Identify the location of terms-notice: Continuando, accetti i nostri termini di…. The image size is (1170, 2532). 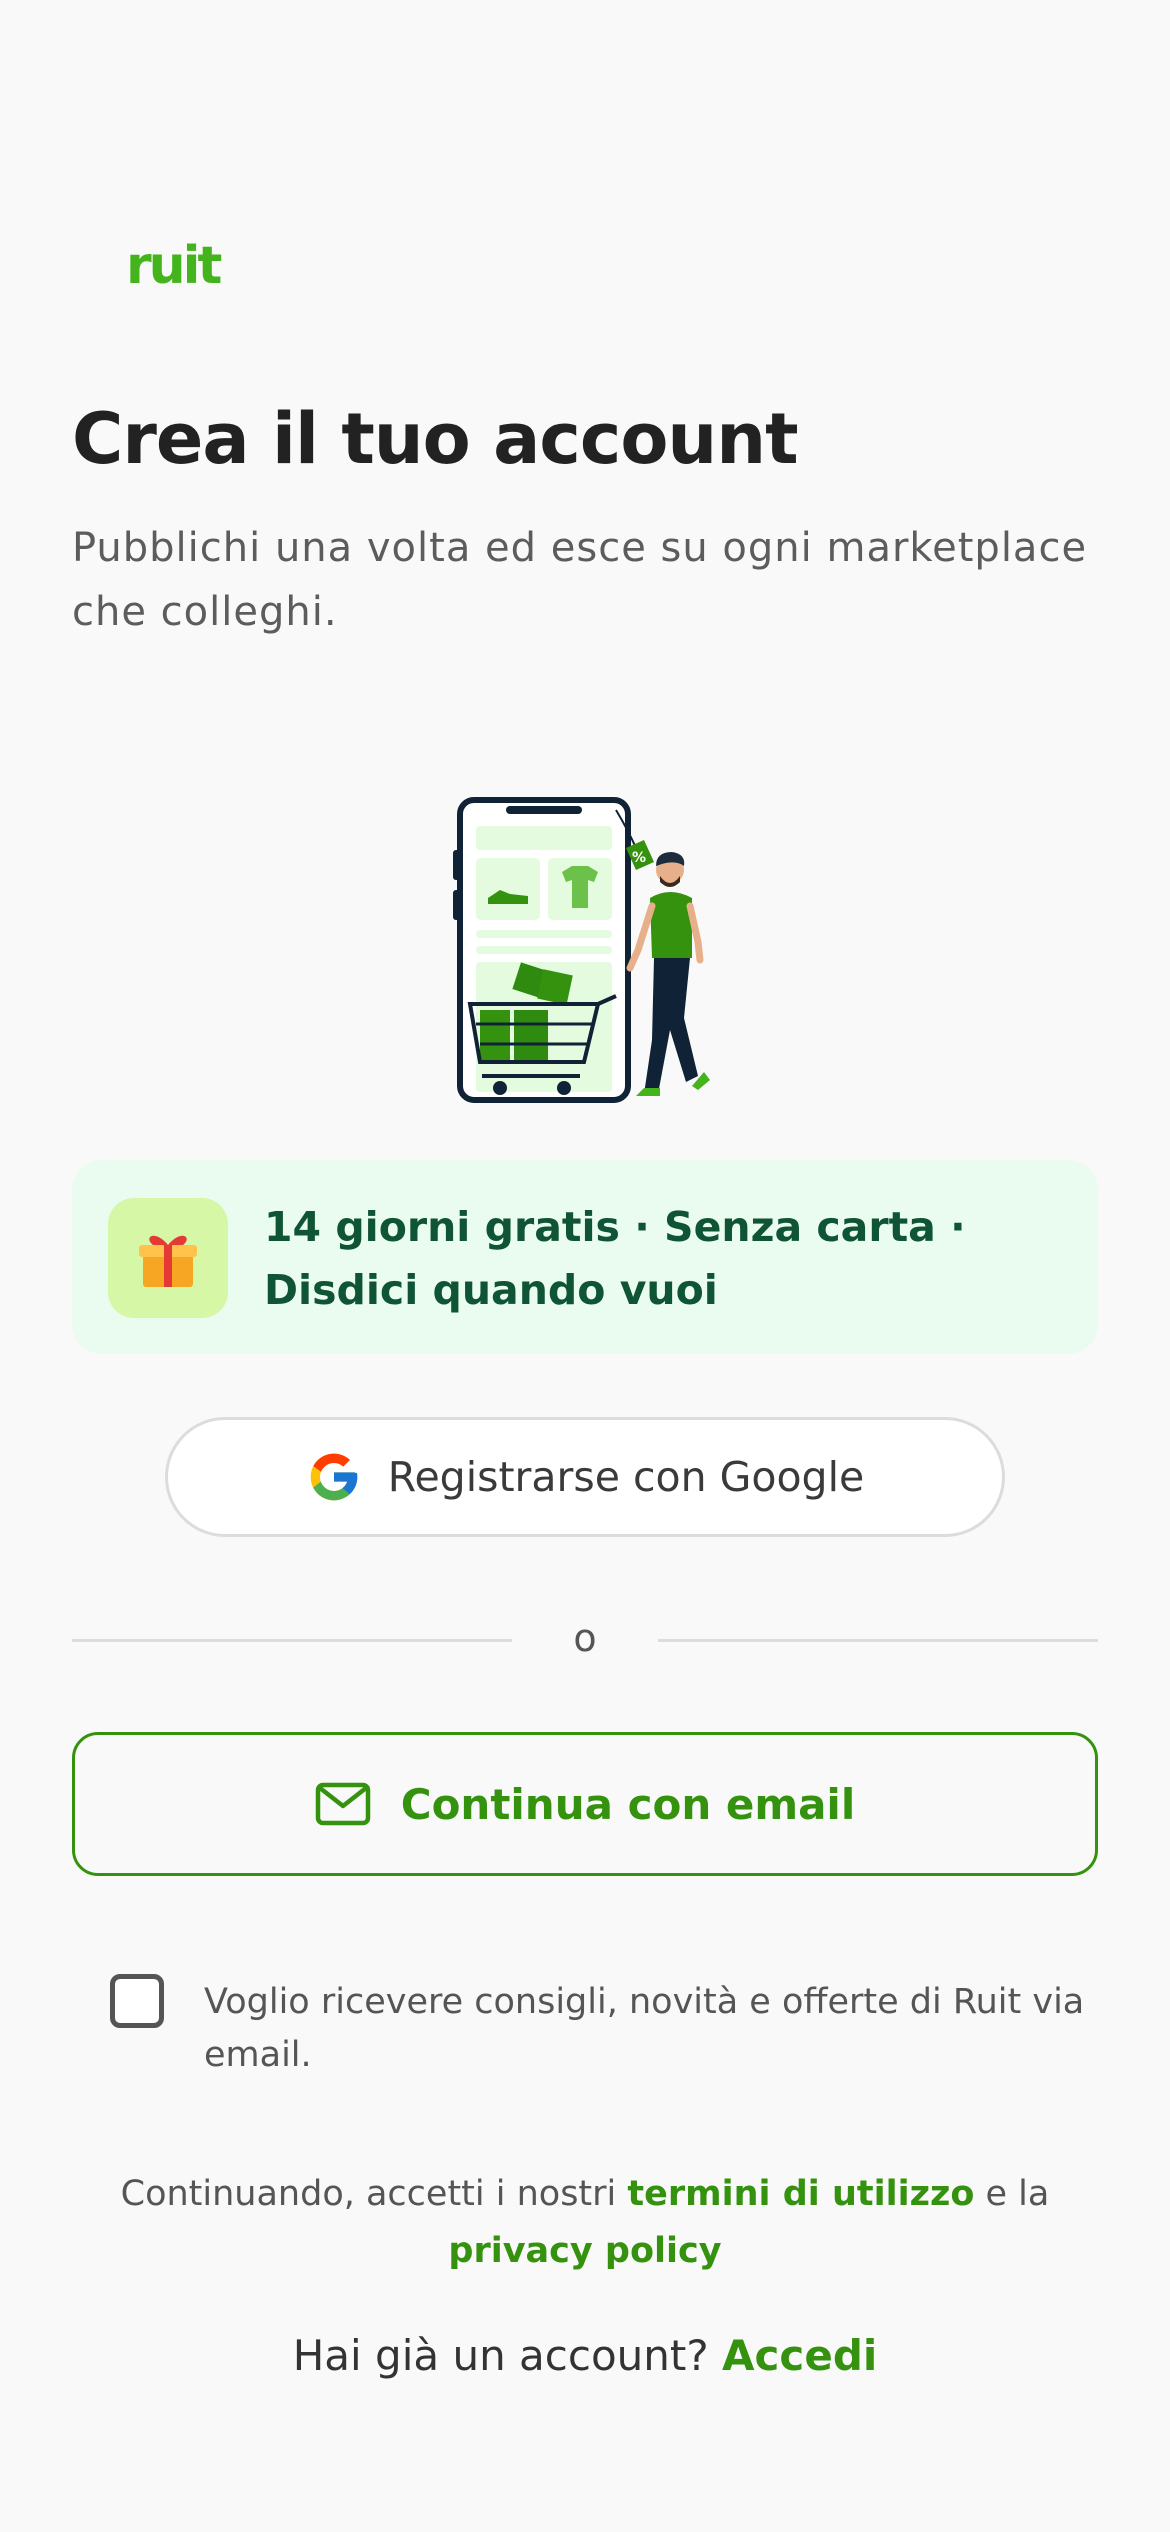
(585, 2223).